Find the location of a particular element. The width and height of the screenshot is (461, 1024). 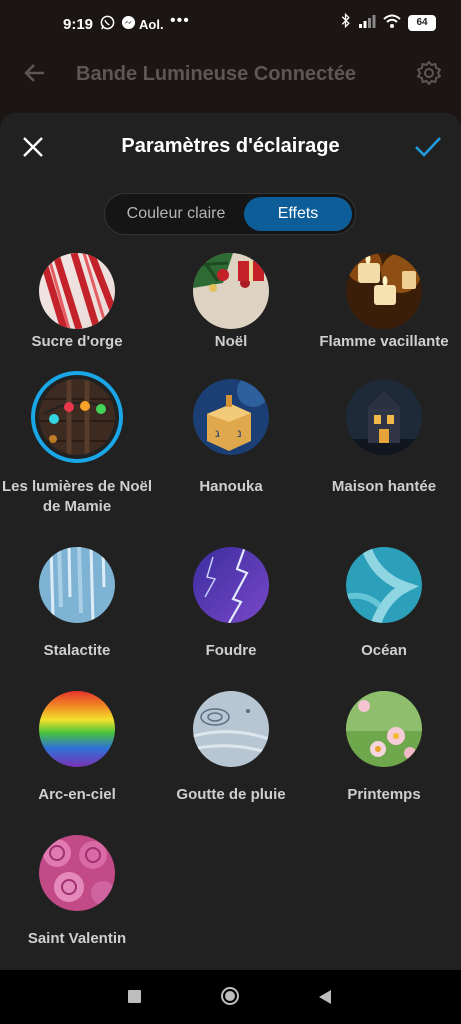

effect-tile-saint-valentin: Saint Valentin is located at coordinates (77, 891).